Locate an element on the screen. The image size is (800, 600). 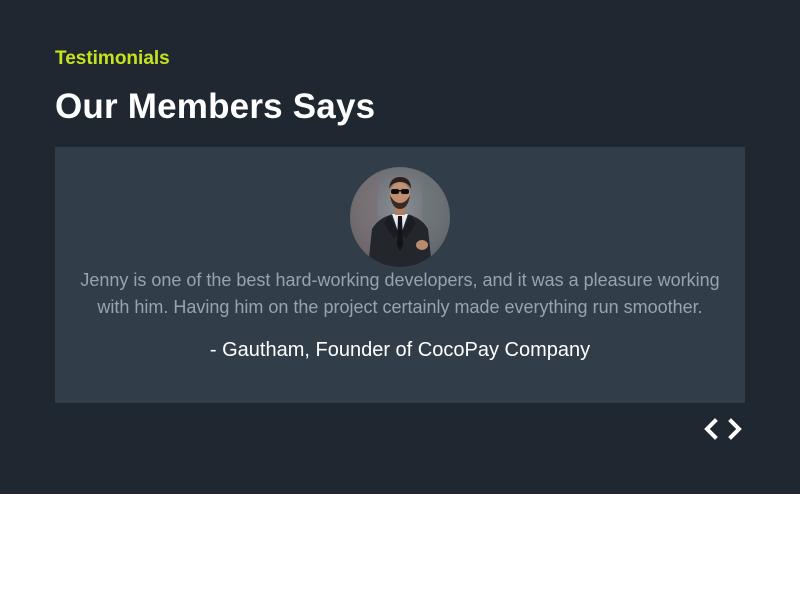
testimonial-author: - Gautham, Founder of CocoPay Company is located at coordinates (400, 350).